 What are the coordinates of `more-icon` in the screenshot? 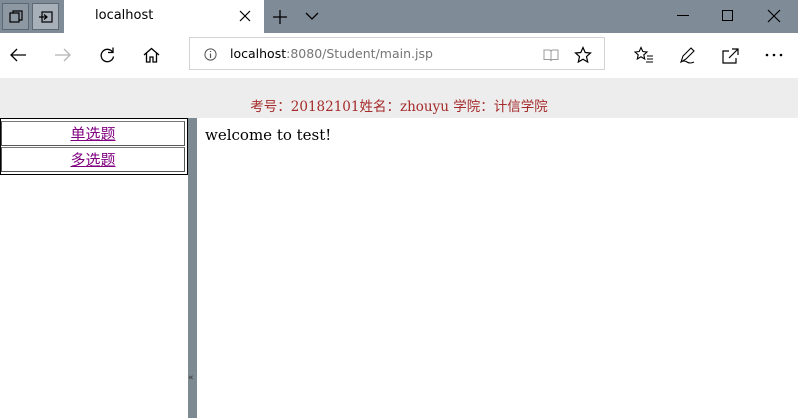 It's located at (774, 55).